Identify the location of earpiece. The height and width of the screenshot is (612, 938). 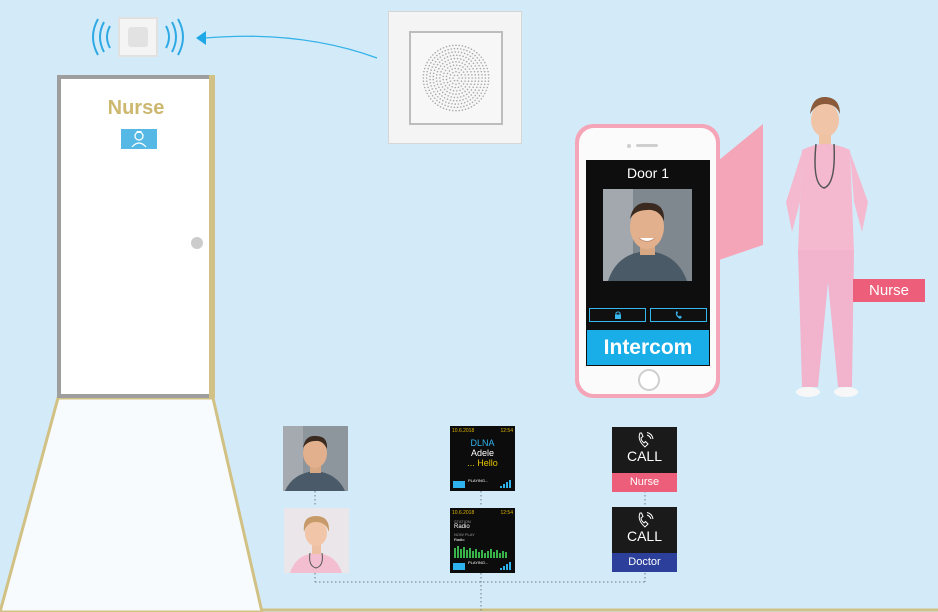
(647, 145).